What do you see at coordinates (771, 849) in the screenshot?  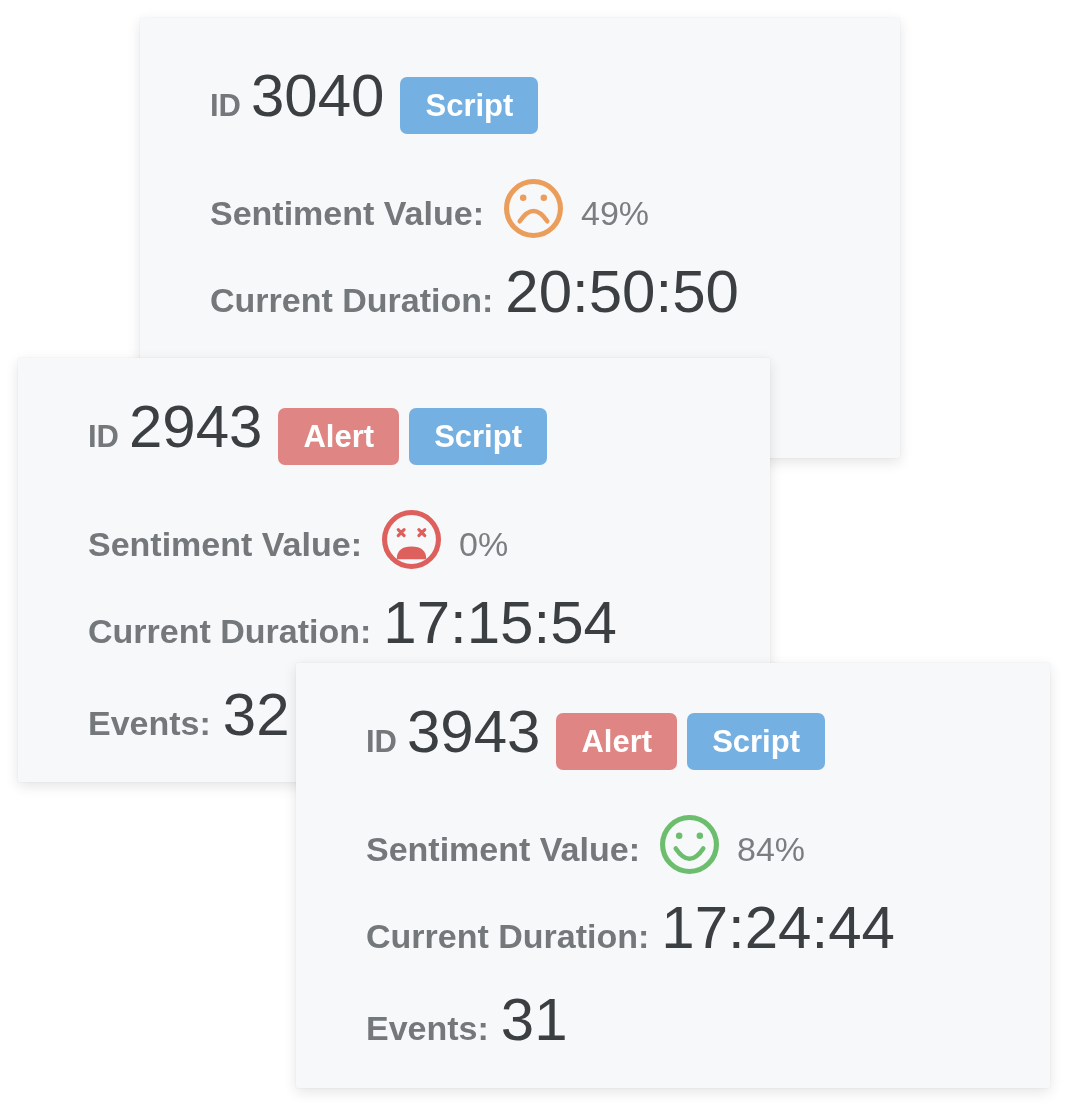 I see `sentiment-percent: 84%` at bounding box center [771, 849].